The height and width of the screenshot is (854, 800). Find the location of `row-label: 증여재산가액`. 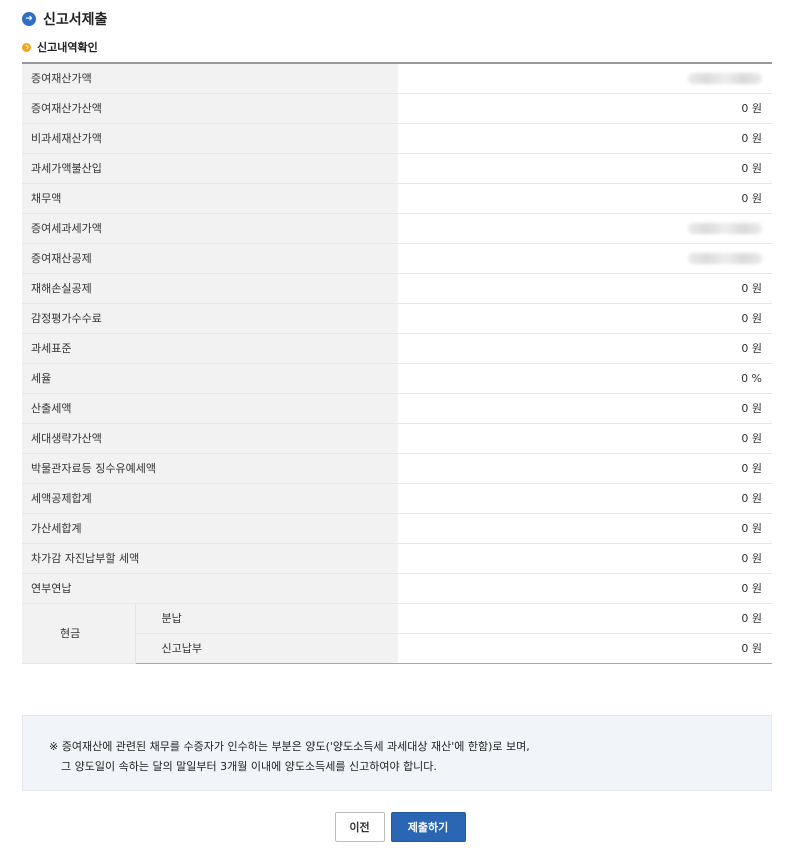

row-label: 증여재산가액 is located at coordinates (210, 78).